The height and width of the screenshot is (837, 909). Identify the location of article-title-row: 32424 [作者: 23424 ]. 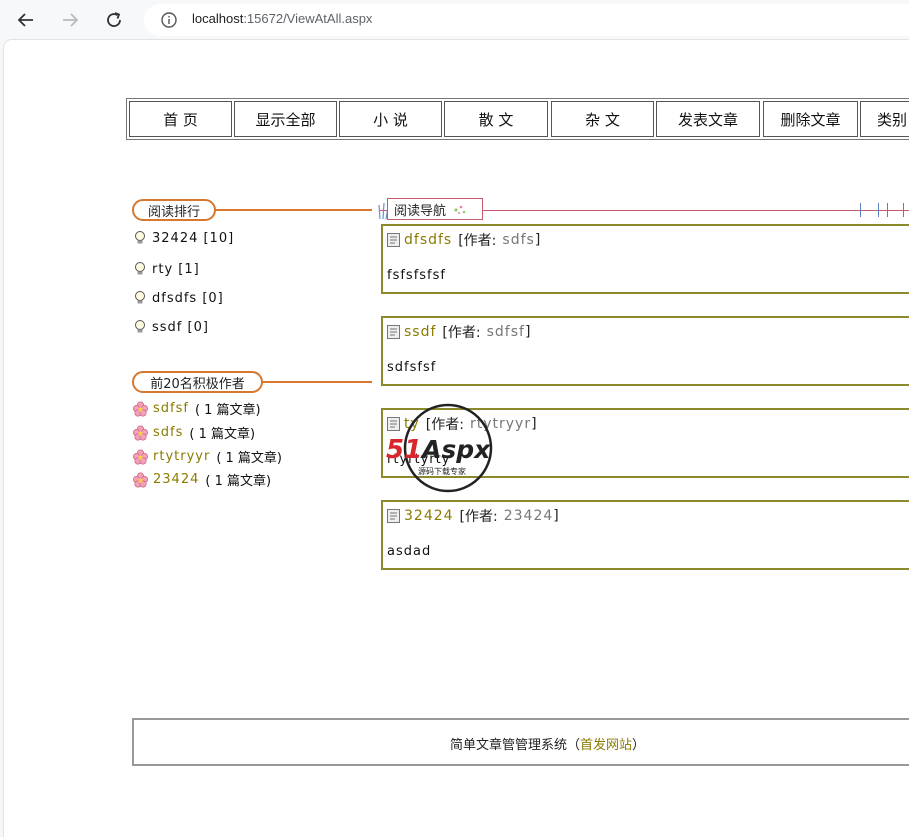
(473, 516).